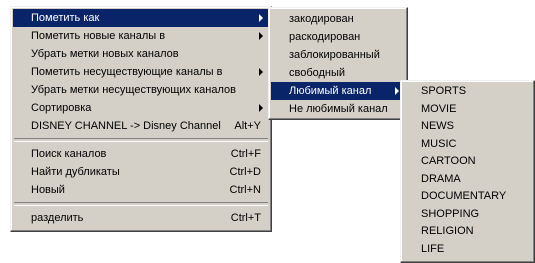 Image resolution: width=535 pixels, height=263 pixels. Describe the element at coordinates (325, 37) in the screenshot. I see `menu-item-label: раскодирован` at that location.